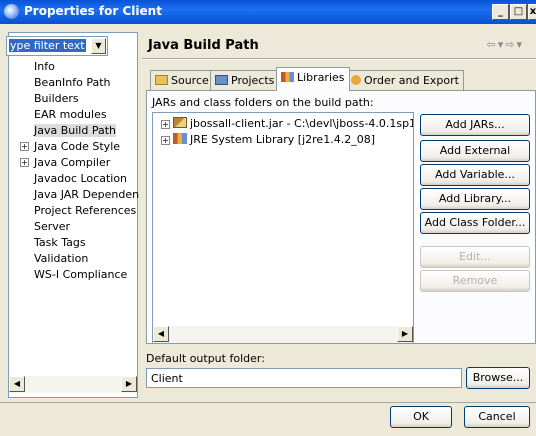 The width and height of the screenshot is (536, 436). What do you see at coordinates (11, 11) in the screenshot?
I see `eclipse-icon` at bounding box center [11, 11].